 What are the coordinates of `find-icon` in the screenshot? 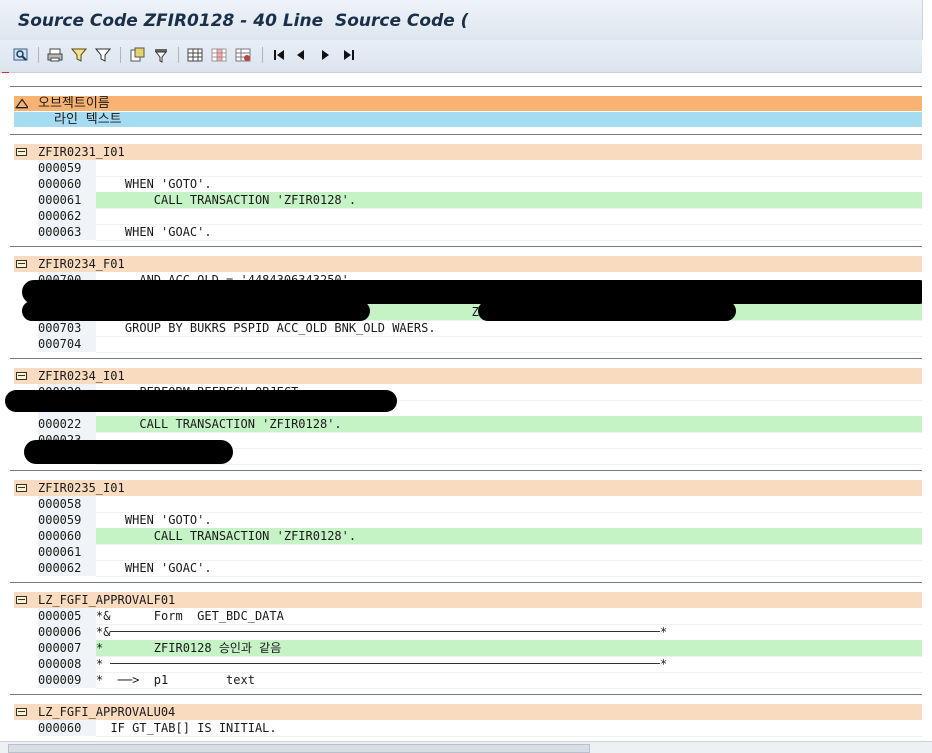 It's located at (21, 55).